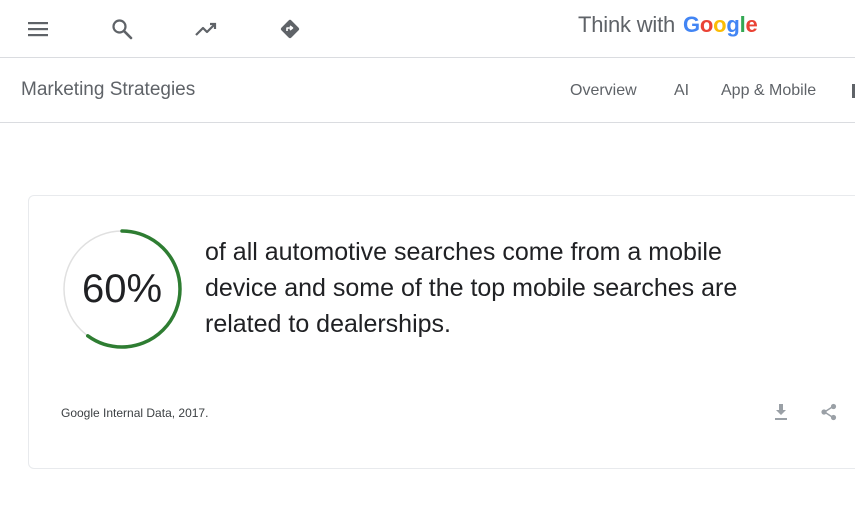 This screenshot has height=507, width=855. I want to click on download-icon, so click(781, 412).